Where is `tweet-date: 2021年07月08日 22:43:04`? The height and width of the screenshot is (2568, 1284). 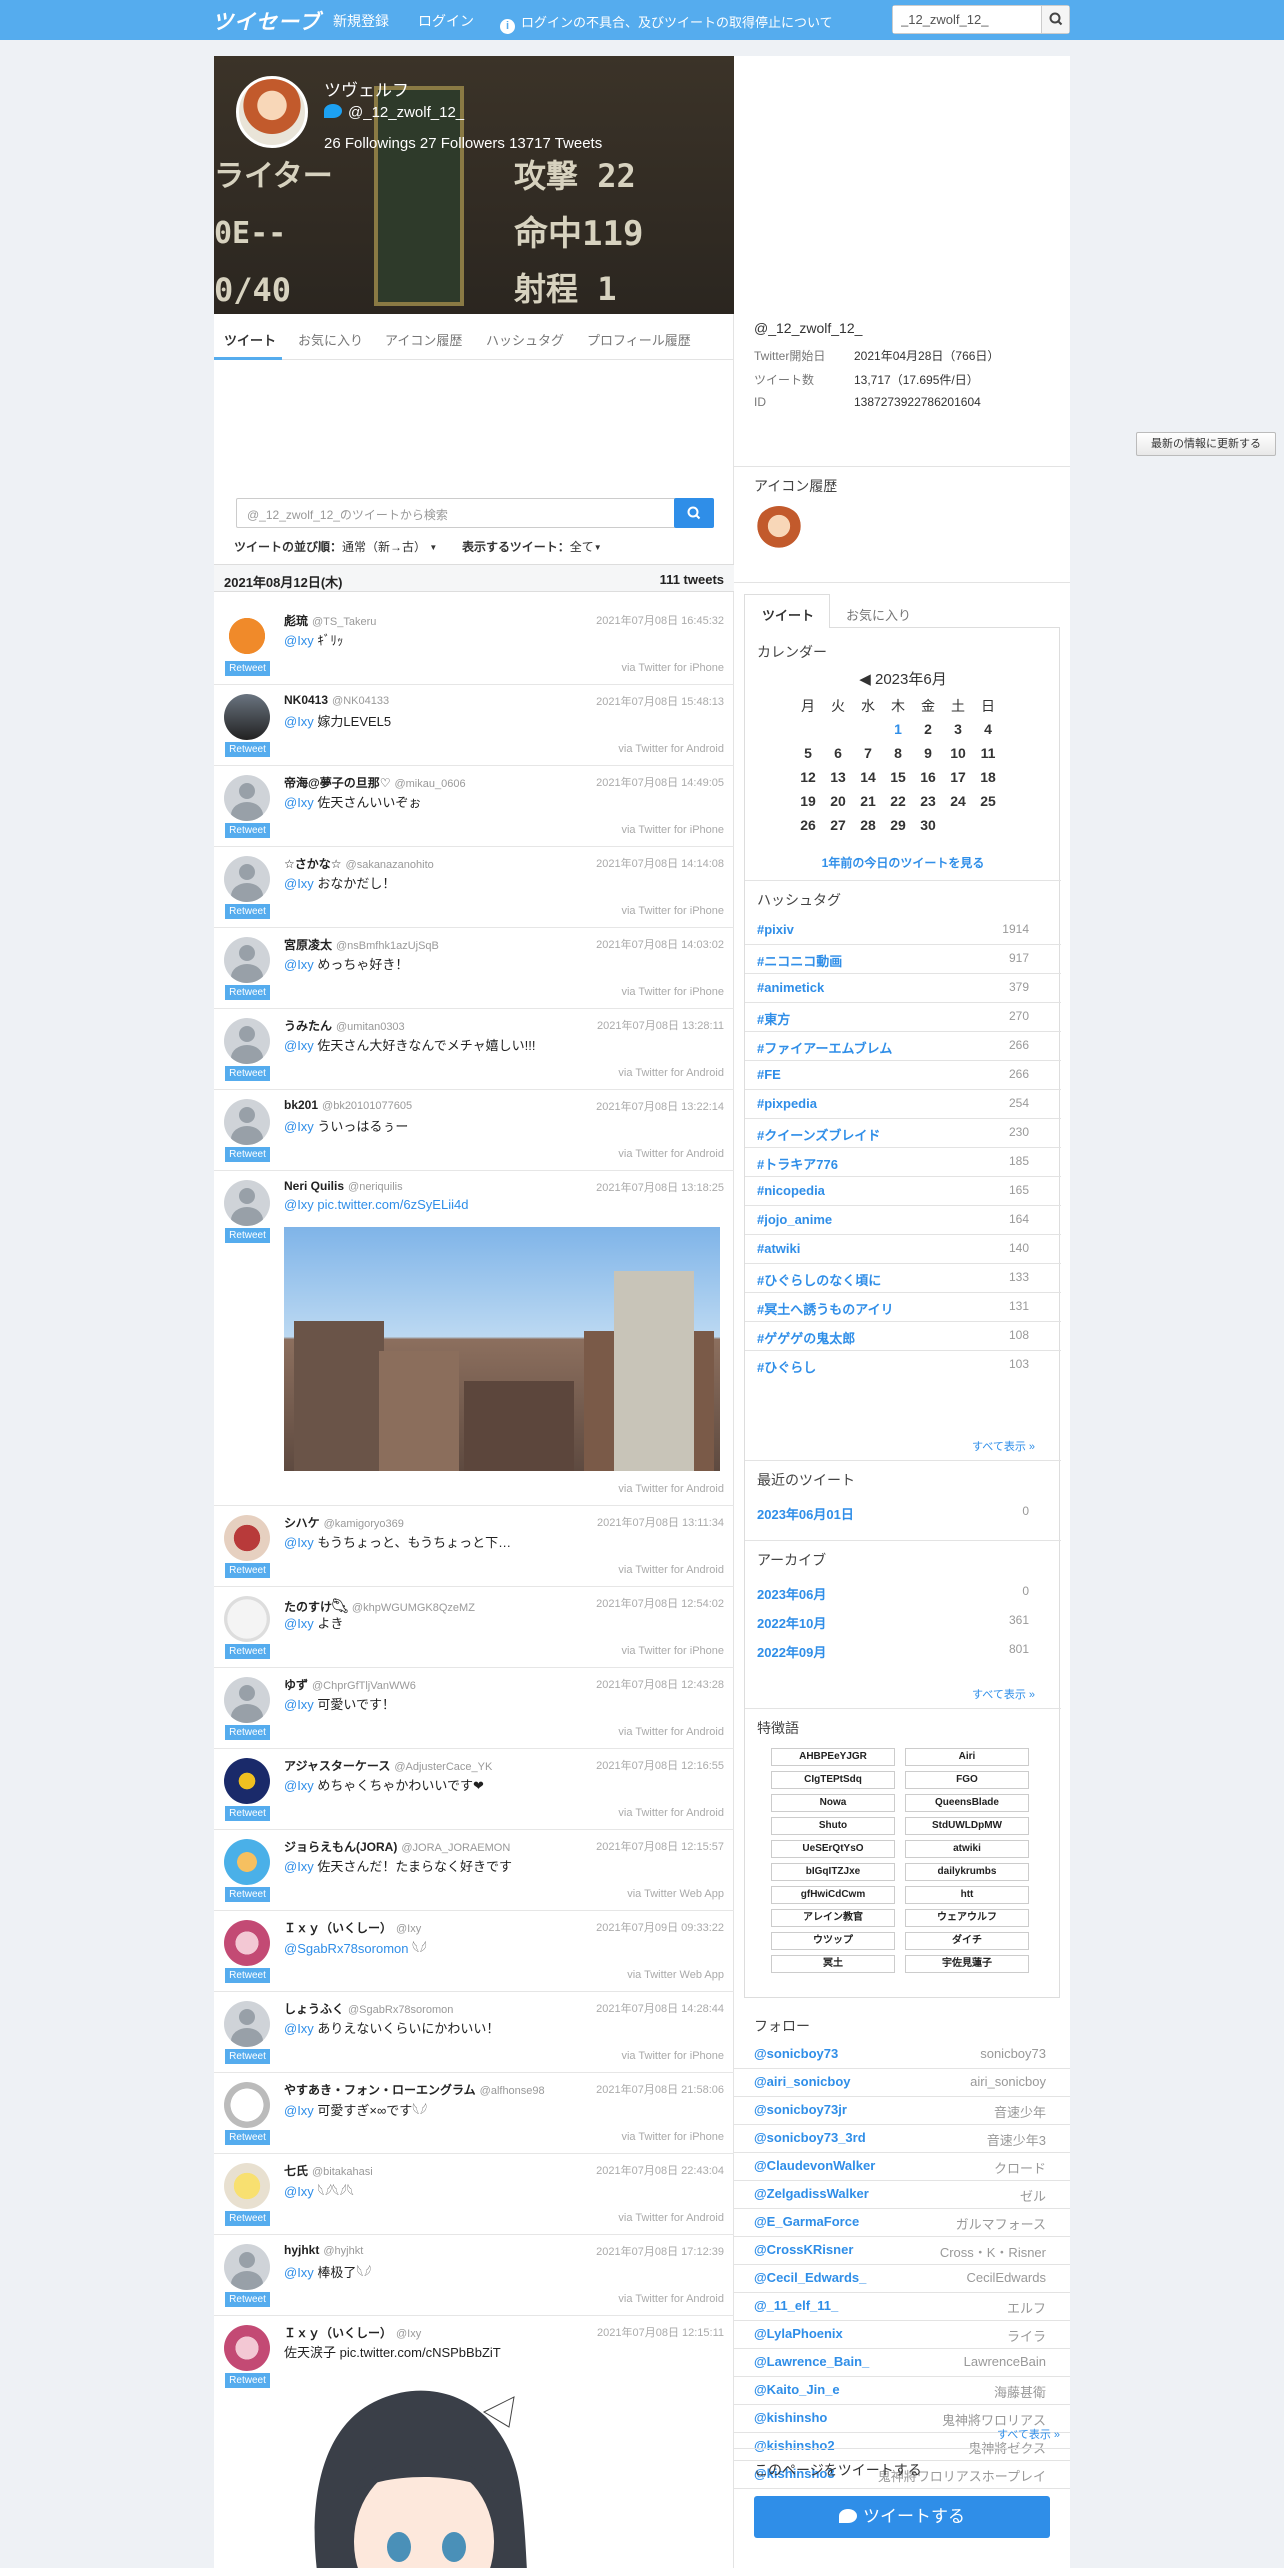
tweet-date: 2021年07月08日 22:43:04 is located at coordinates (660, 2170).